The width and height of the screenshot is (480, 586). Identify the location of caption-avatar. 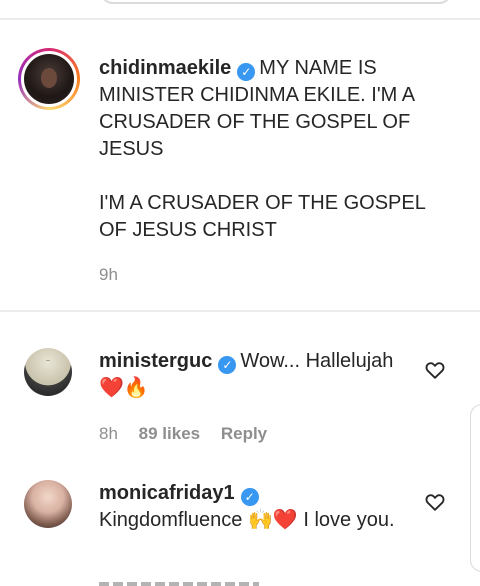
(49, 79).